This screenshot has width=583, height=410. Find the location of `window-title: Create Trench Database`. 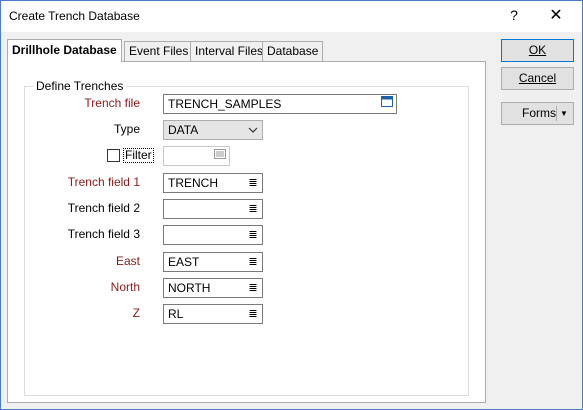

window-title: Create Trench Database is located at coordinates (74, 16).